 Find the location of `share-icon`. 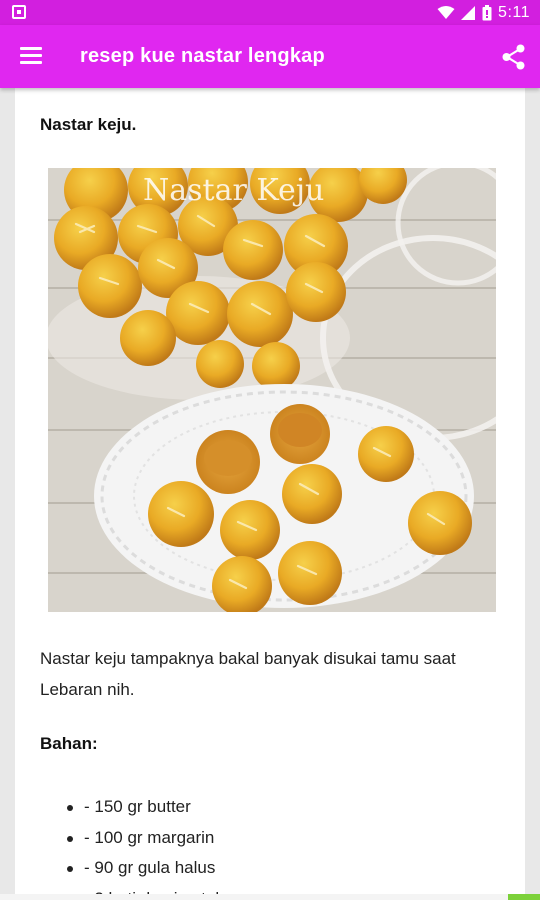

share-icon is located at coordinates (514, 57).